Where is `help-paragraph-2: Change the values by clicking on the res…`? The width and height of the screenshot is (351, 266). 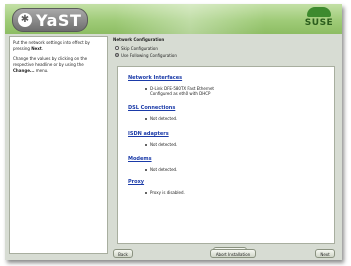
help-paragraph-2: Change the values by clicking on the res… is located at coordinates (50, 64).